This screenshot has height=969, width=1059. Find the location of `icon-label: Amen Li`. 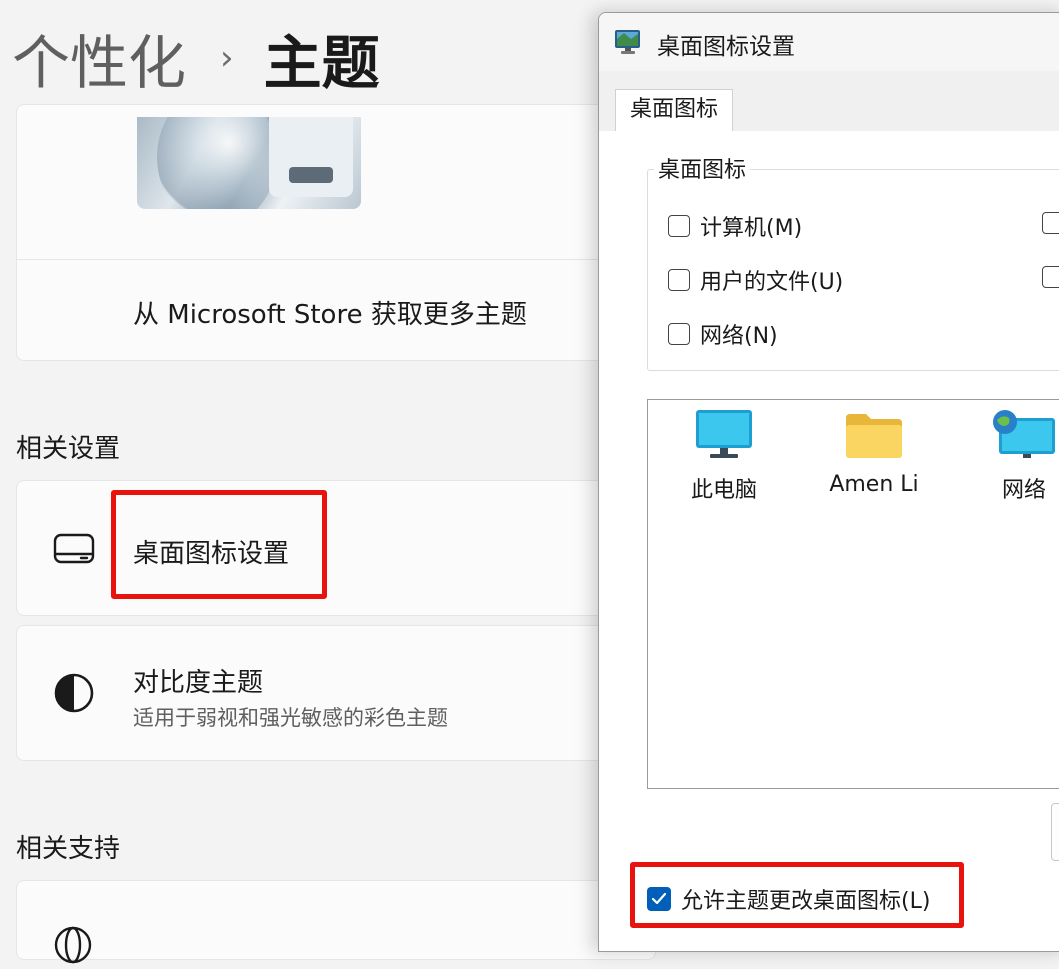

icon-label: Amen Li is located at coordinates (874, 484).